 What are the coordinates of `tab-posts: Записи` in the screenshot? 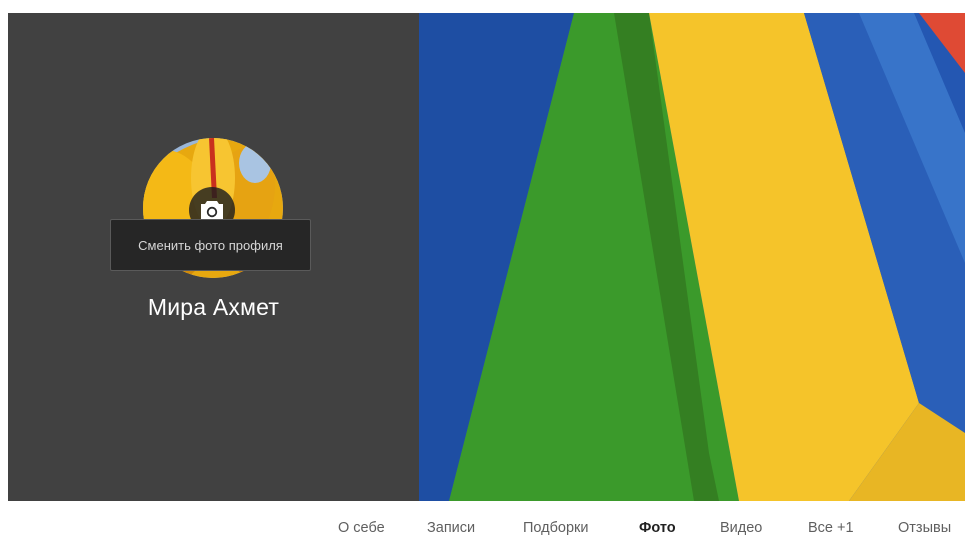 It's located at (451, 528).